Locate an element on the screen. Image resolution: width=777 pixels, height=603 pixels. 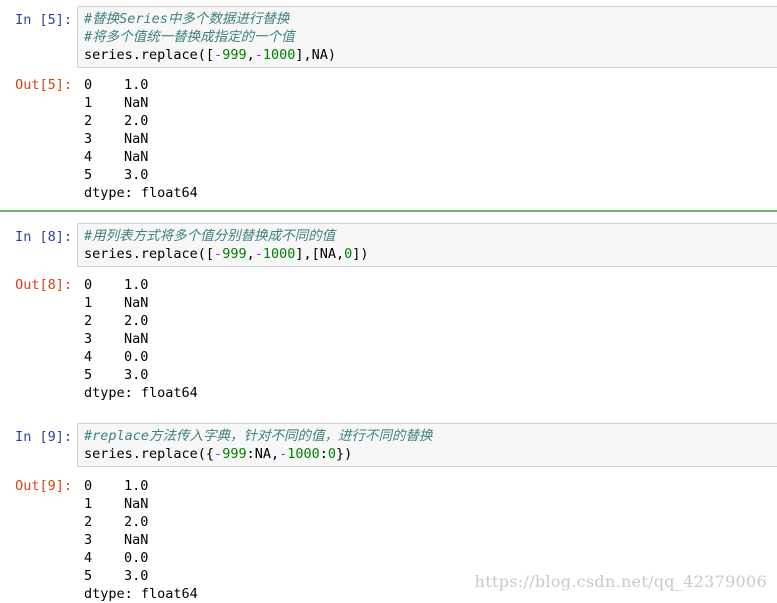
output-prompt: Out[8]: is located at coordinates (43, 285).